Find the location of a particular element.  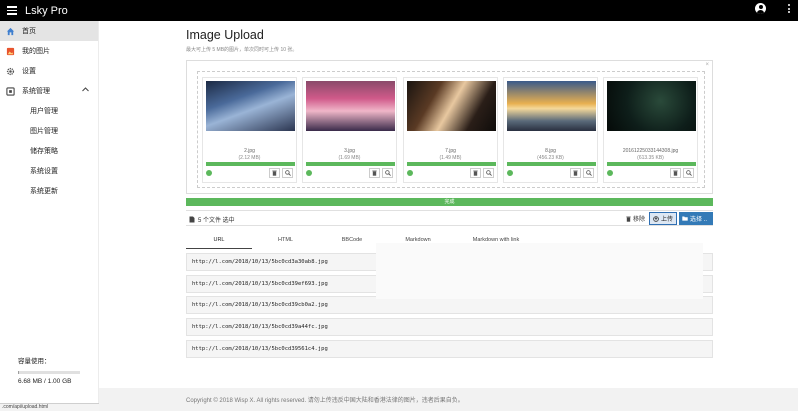

more-vert-icon is located at coordinates (789, 8).